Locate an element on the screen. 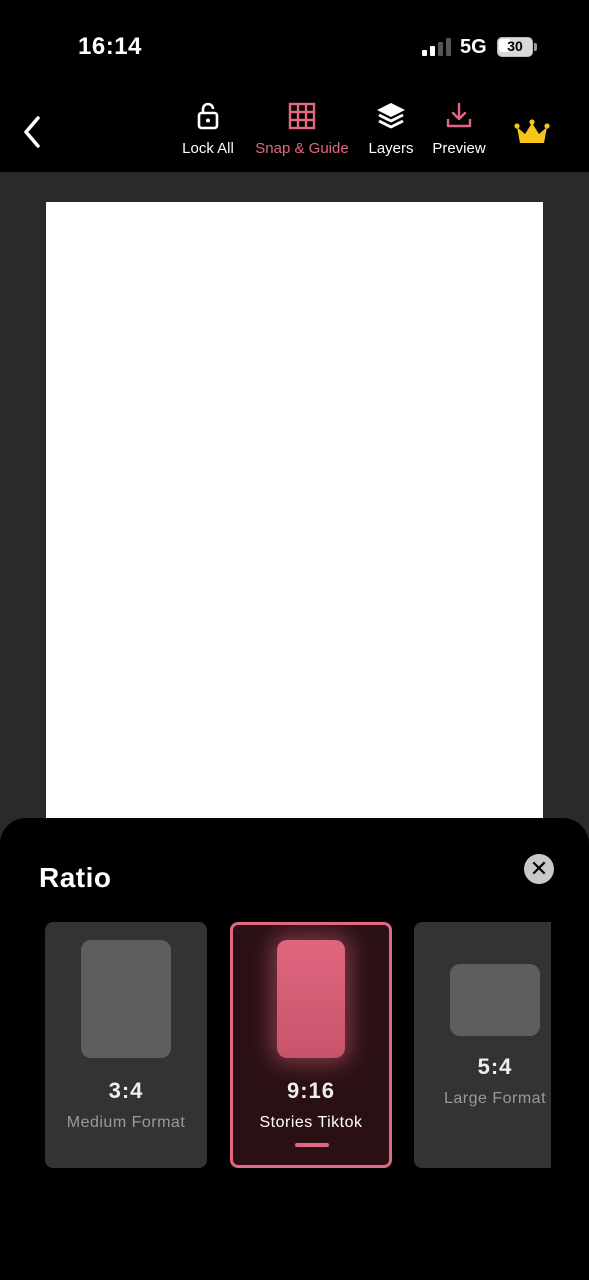  status-time: 16:14 is located at coordinates (110, 46).